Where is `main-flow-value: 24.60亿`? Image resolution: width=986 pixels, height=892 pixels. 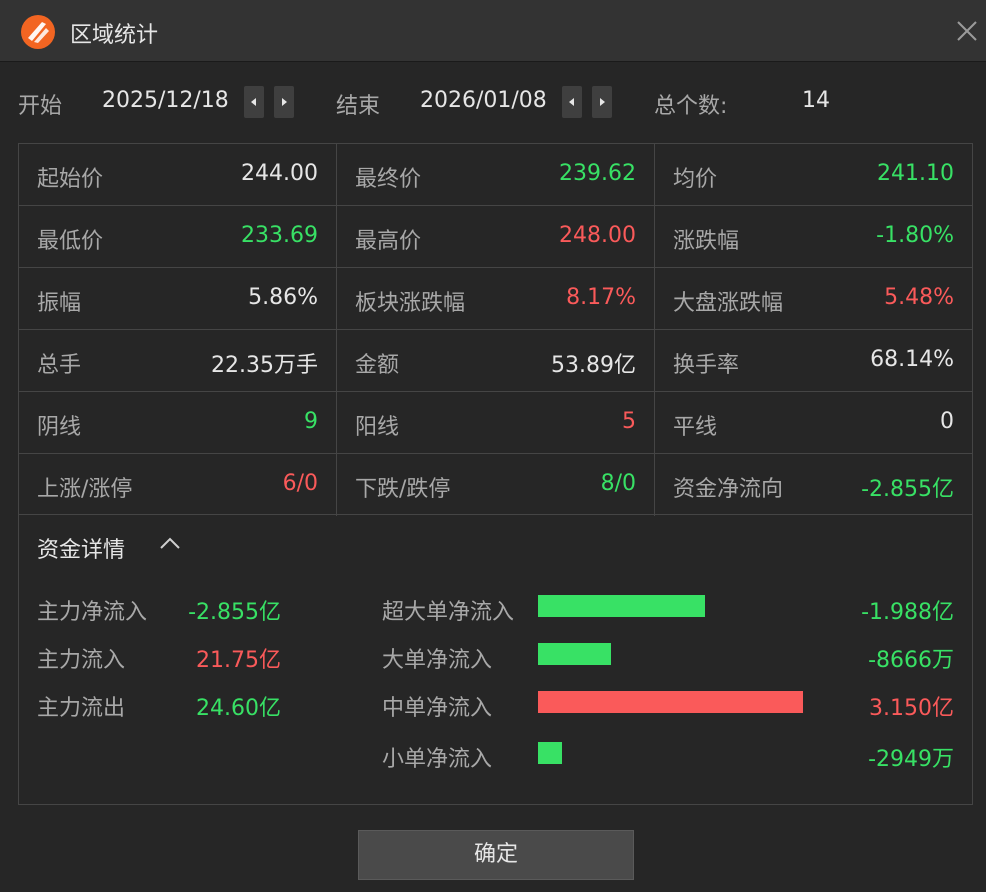 main-flow-value: 24.60亿 is located at coordinates (238, 708).